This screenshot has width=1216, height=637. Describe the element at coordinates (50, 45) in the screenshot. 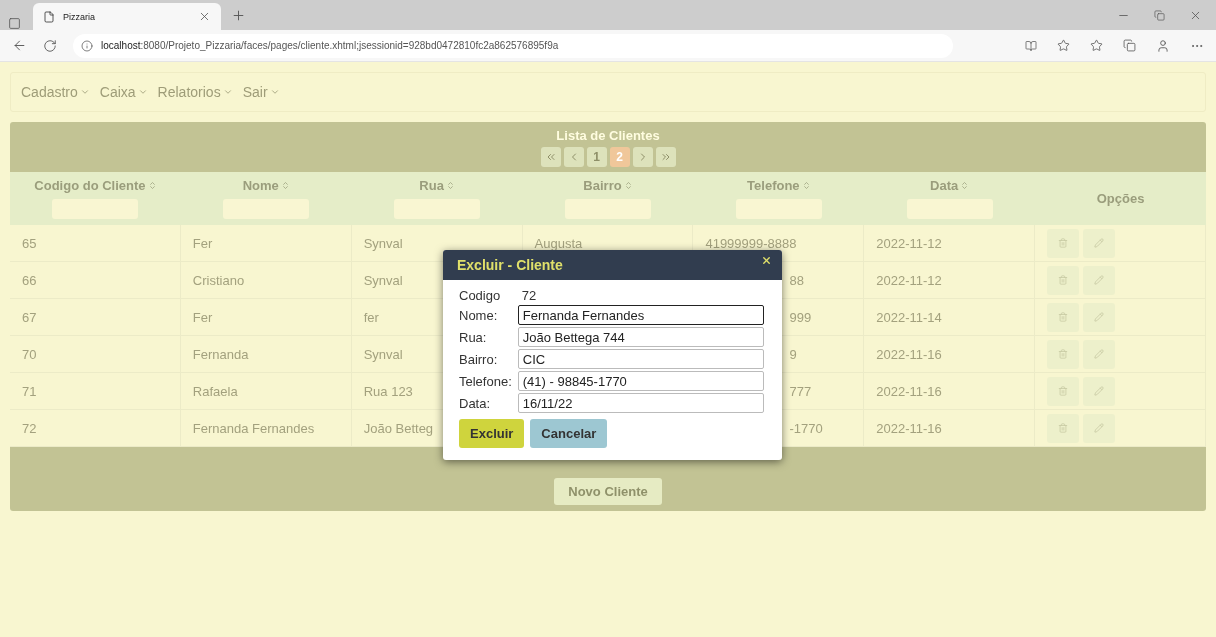

I see `refresh-icon` at that location.